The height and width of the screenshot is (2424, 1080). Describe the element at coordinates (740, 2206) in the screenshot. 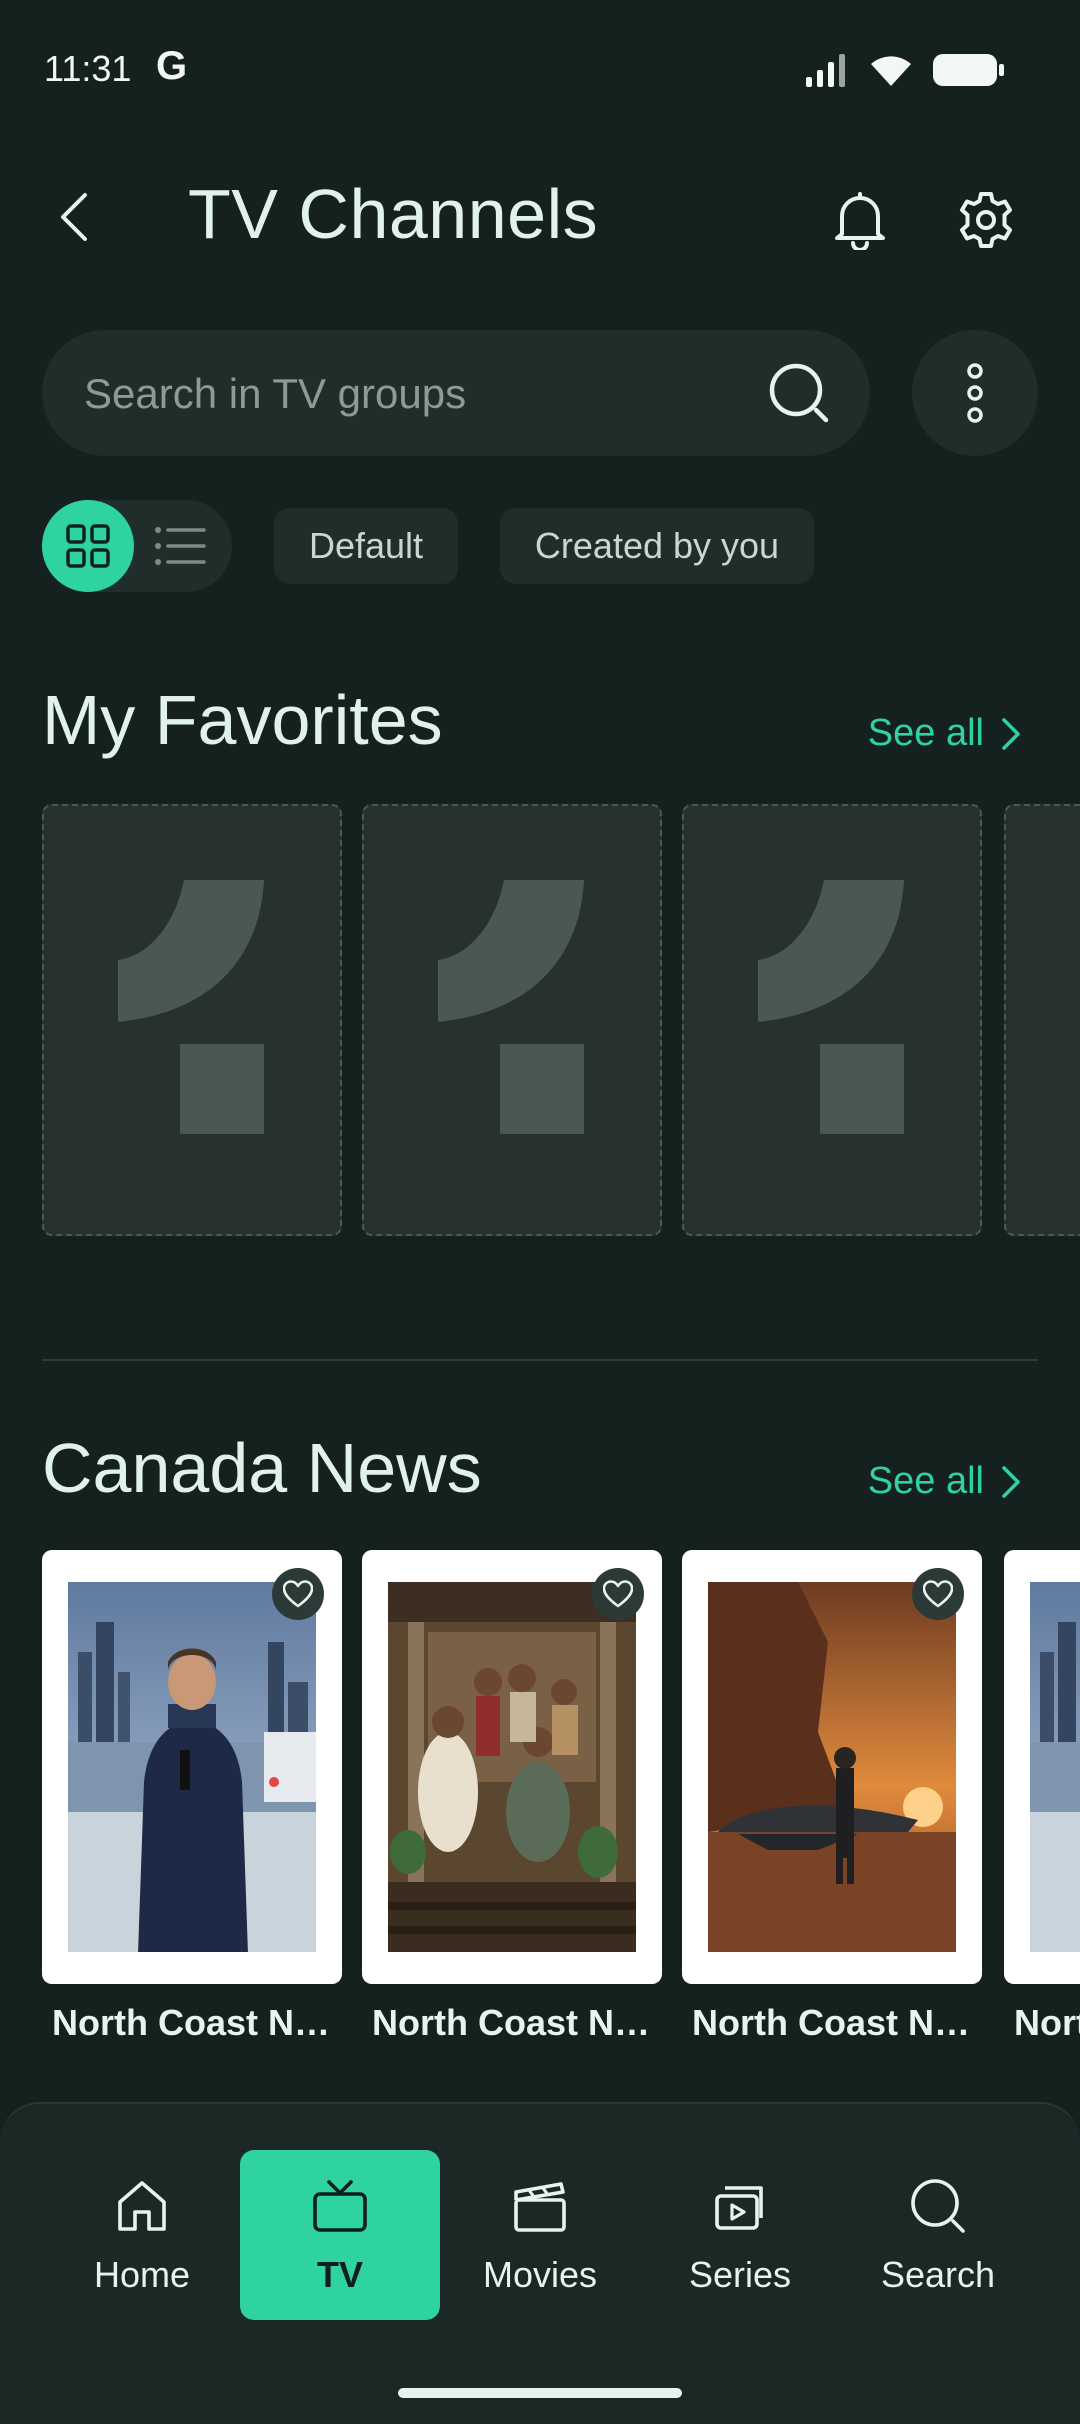

I see `series-icon` at that location.